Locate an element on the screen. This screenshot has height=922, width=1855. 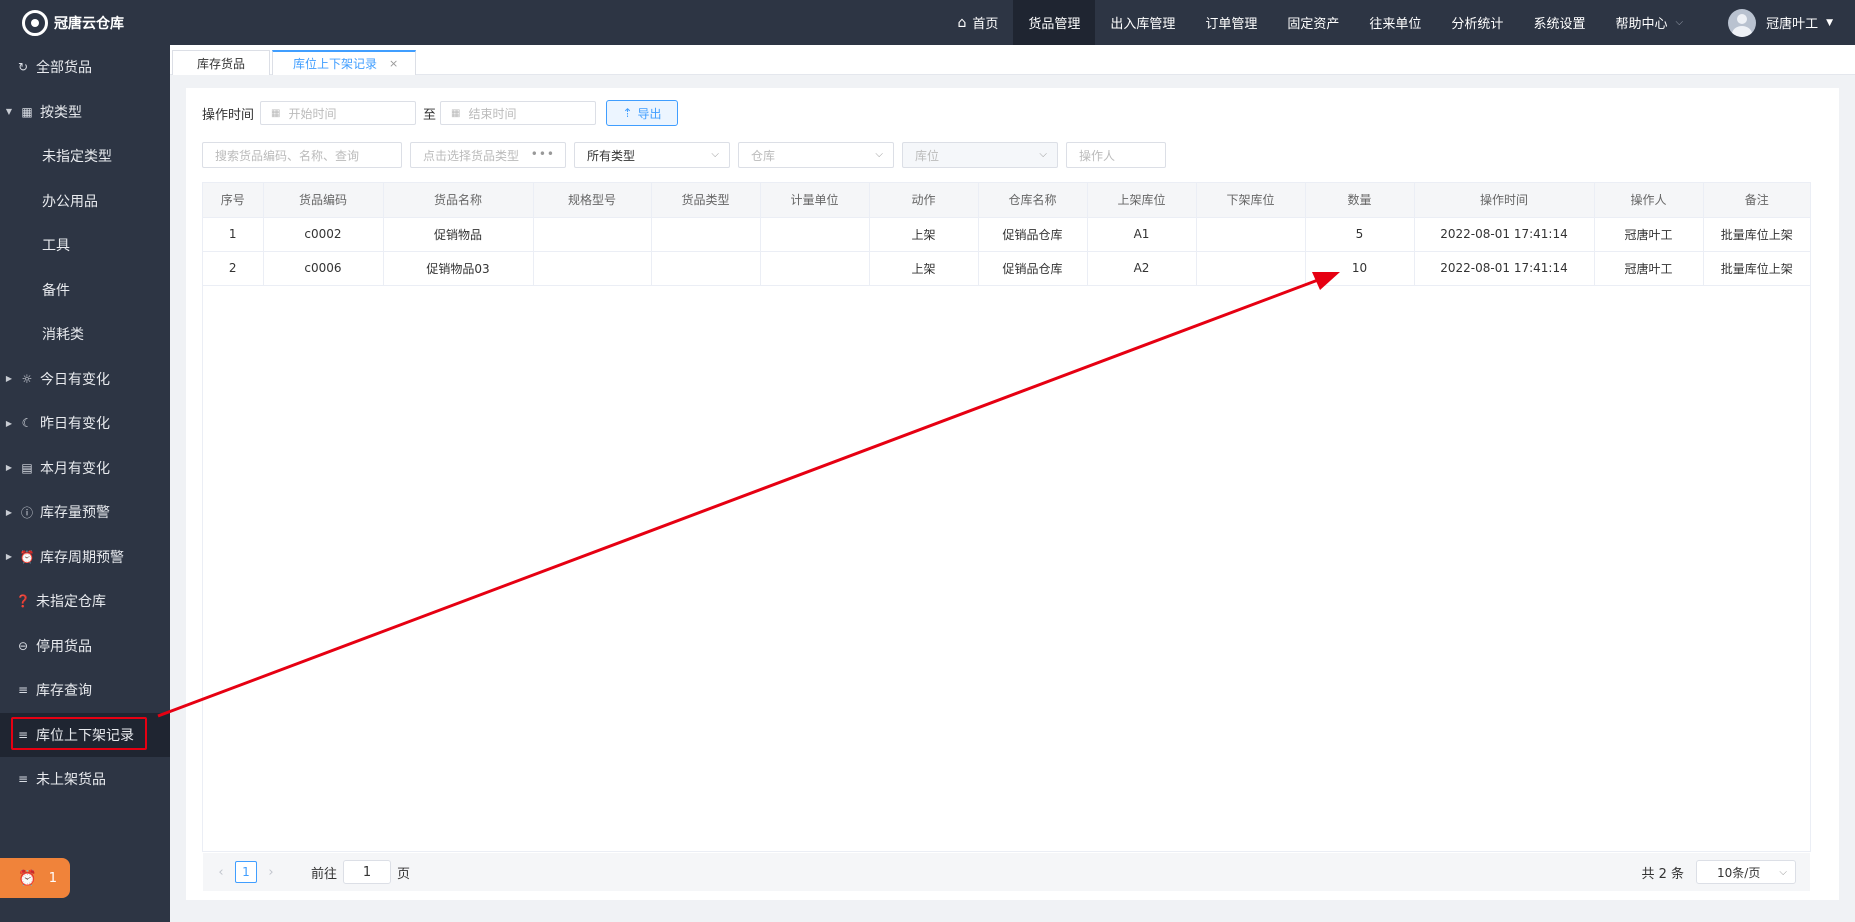
sidebar-item: ≡ 库位上下架记录 is located at coordinates (85, 734).